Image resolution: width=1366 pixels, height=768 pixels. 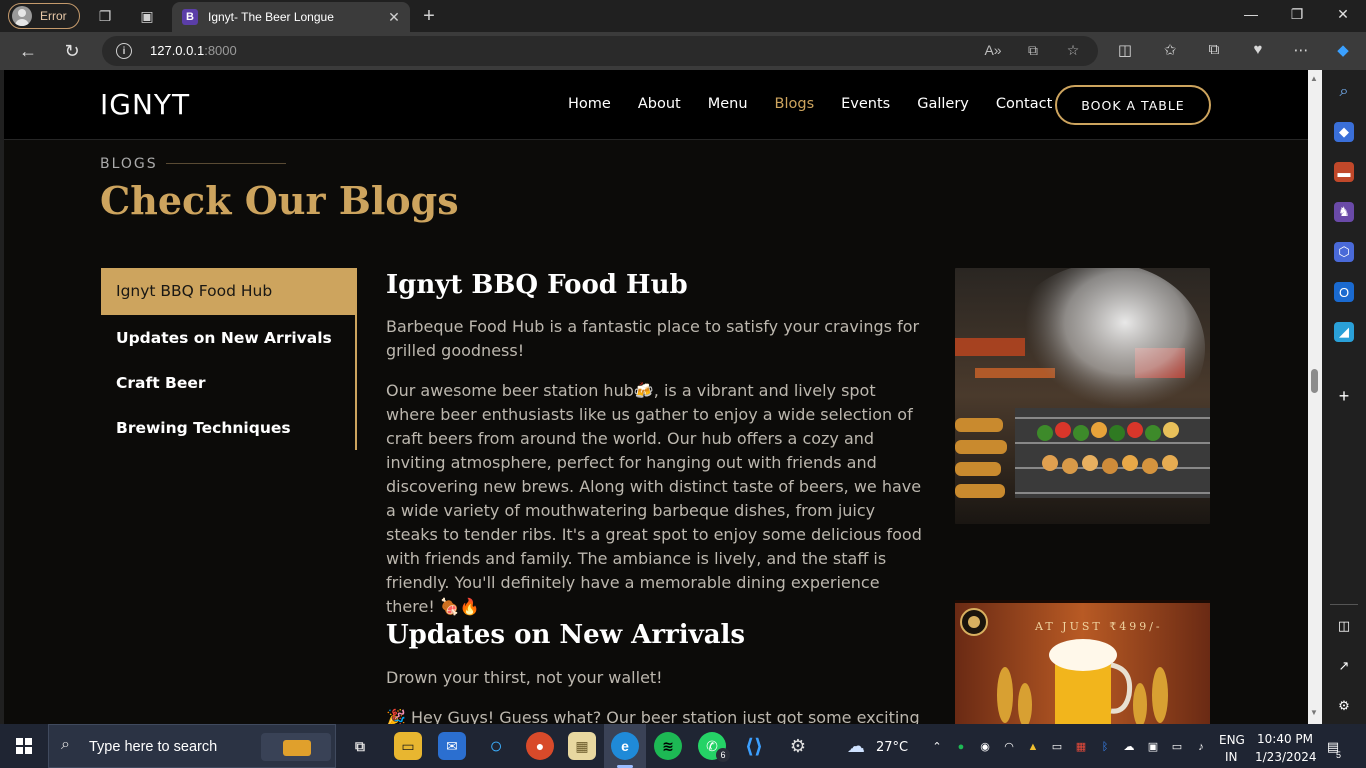 What do you see at coordinates (1344, 212) in the screenshot?
I see `games-icon: ♞` at bounding box center [1344, 212].